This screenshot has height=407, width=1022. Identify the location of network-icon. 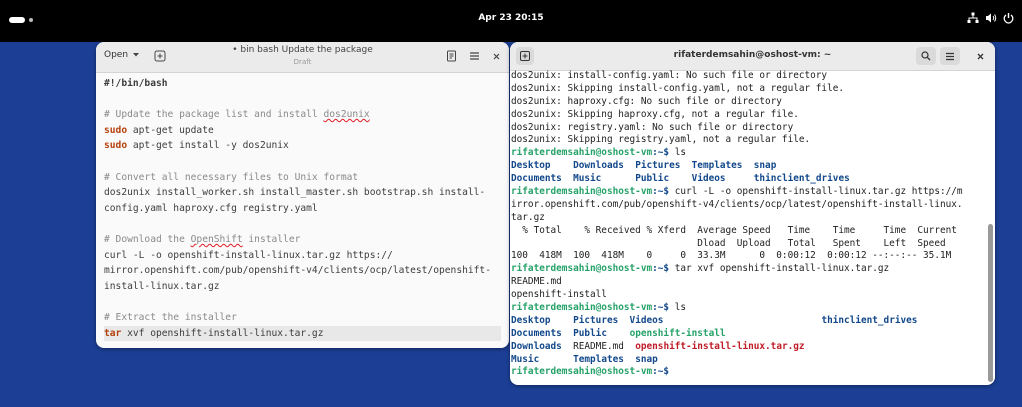
(973, 17).